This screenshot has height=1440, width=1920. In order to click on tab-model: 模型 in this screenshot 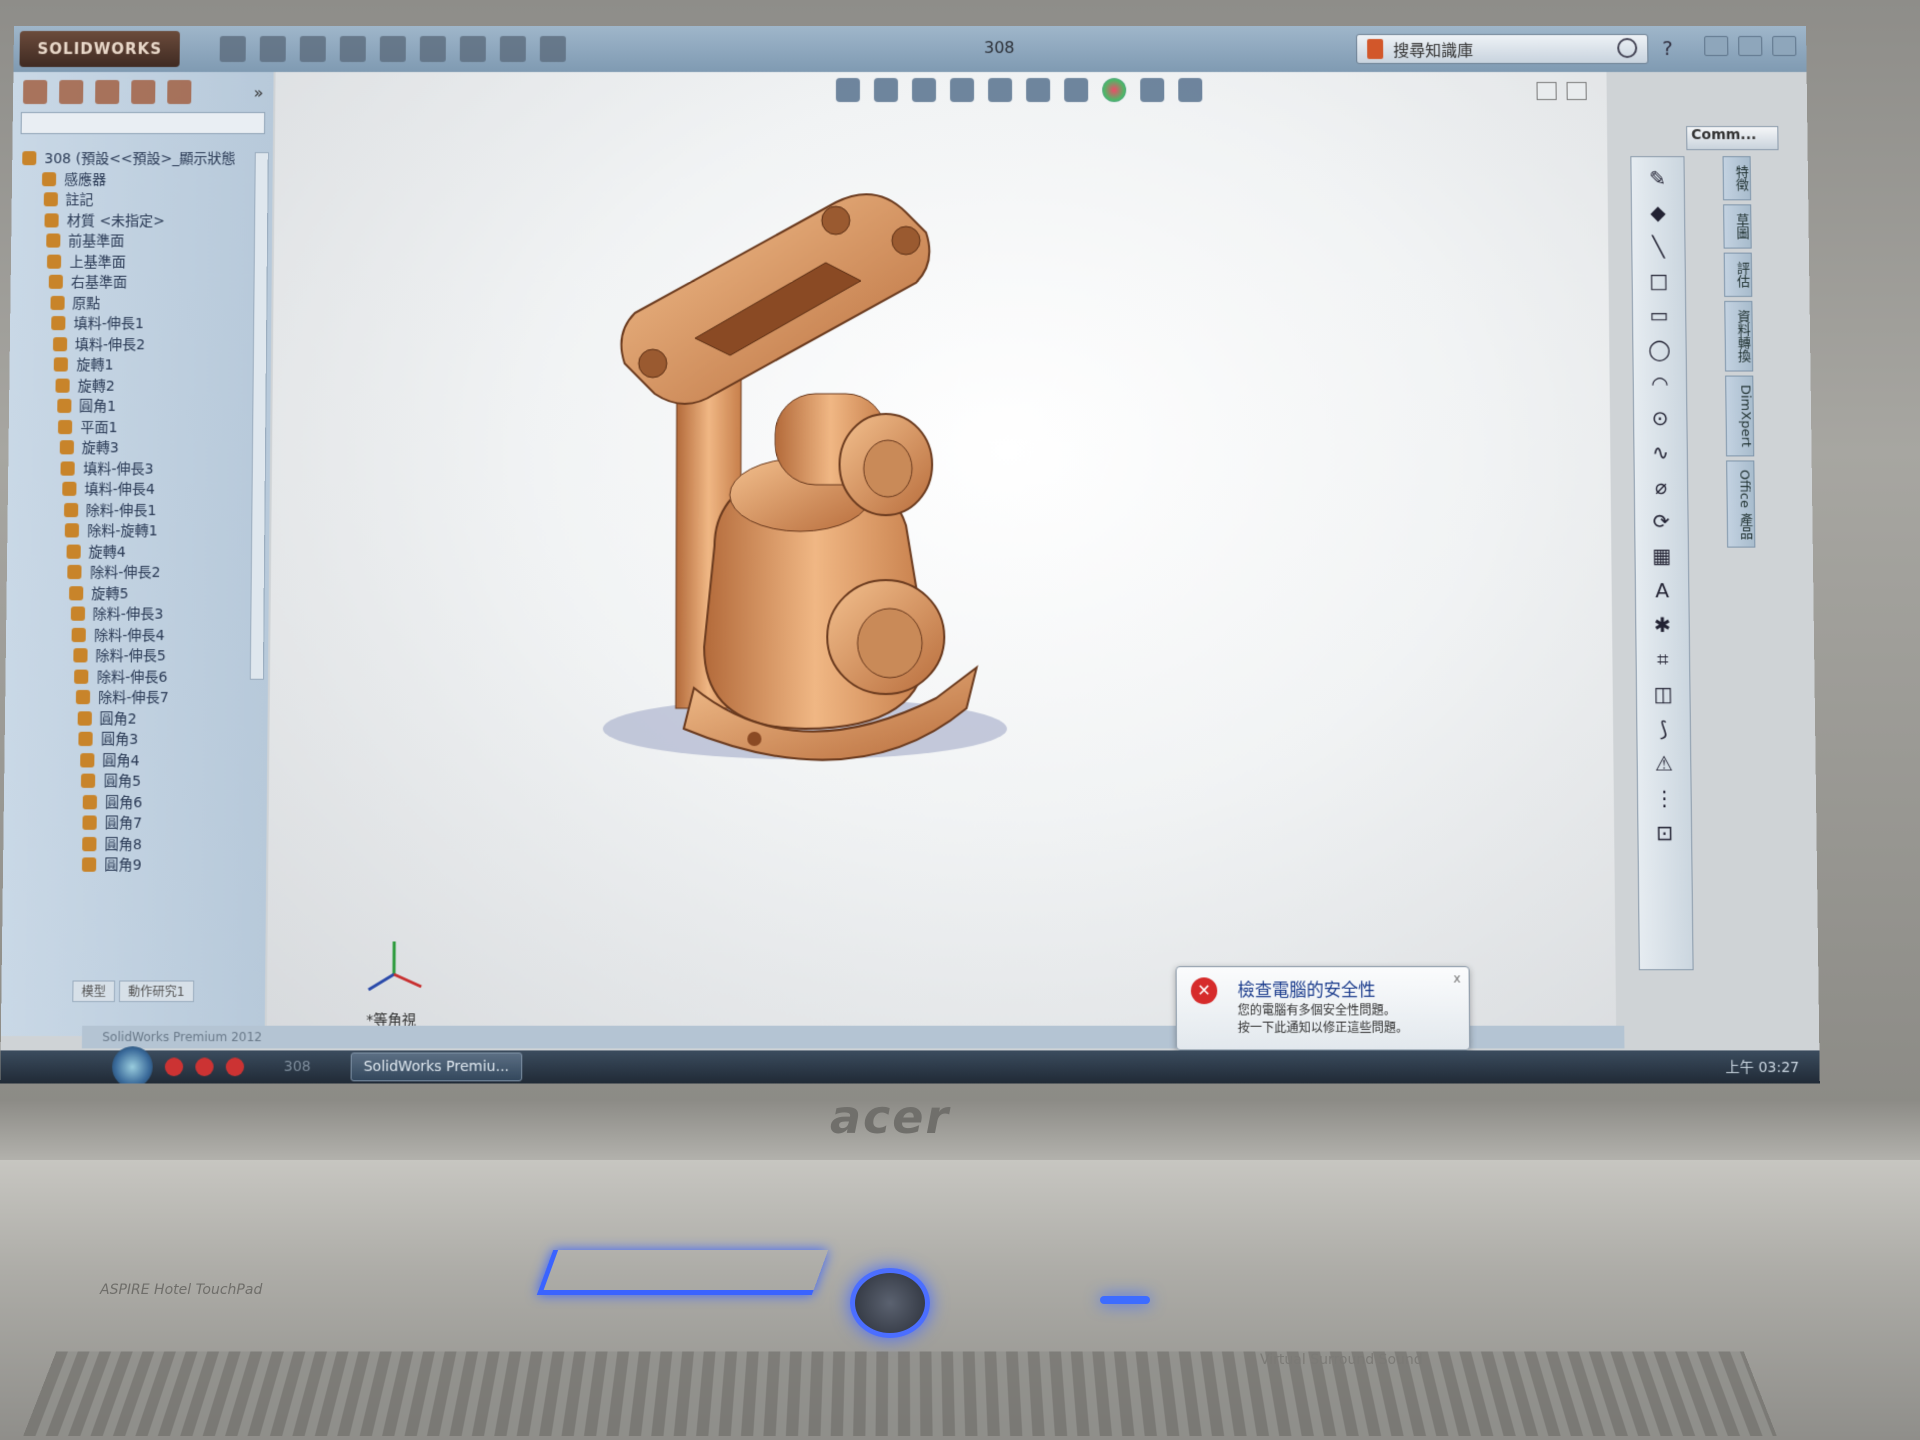, I will do `click(94, 991)`.